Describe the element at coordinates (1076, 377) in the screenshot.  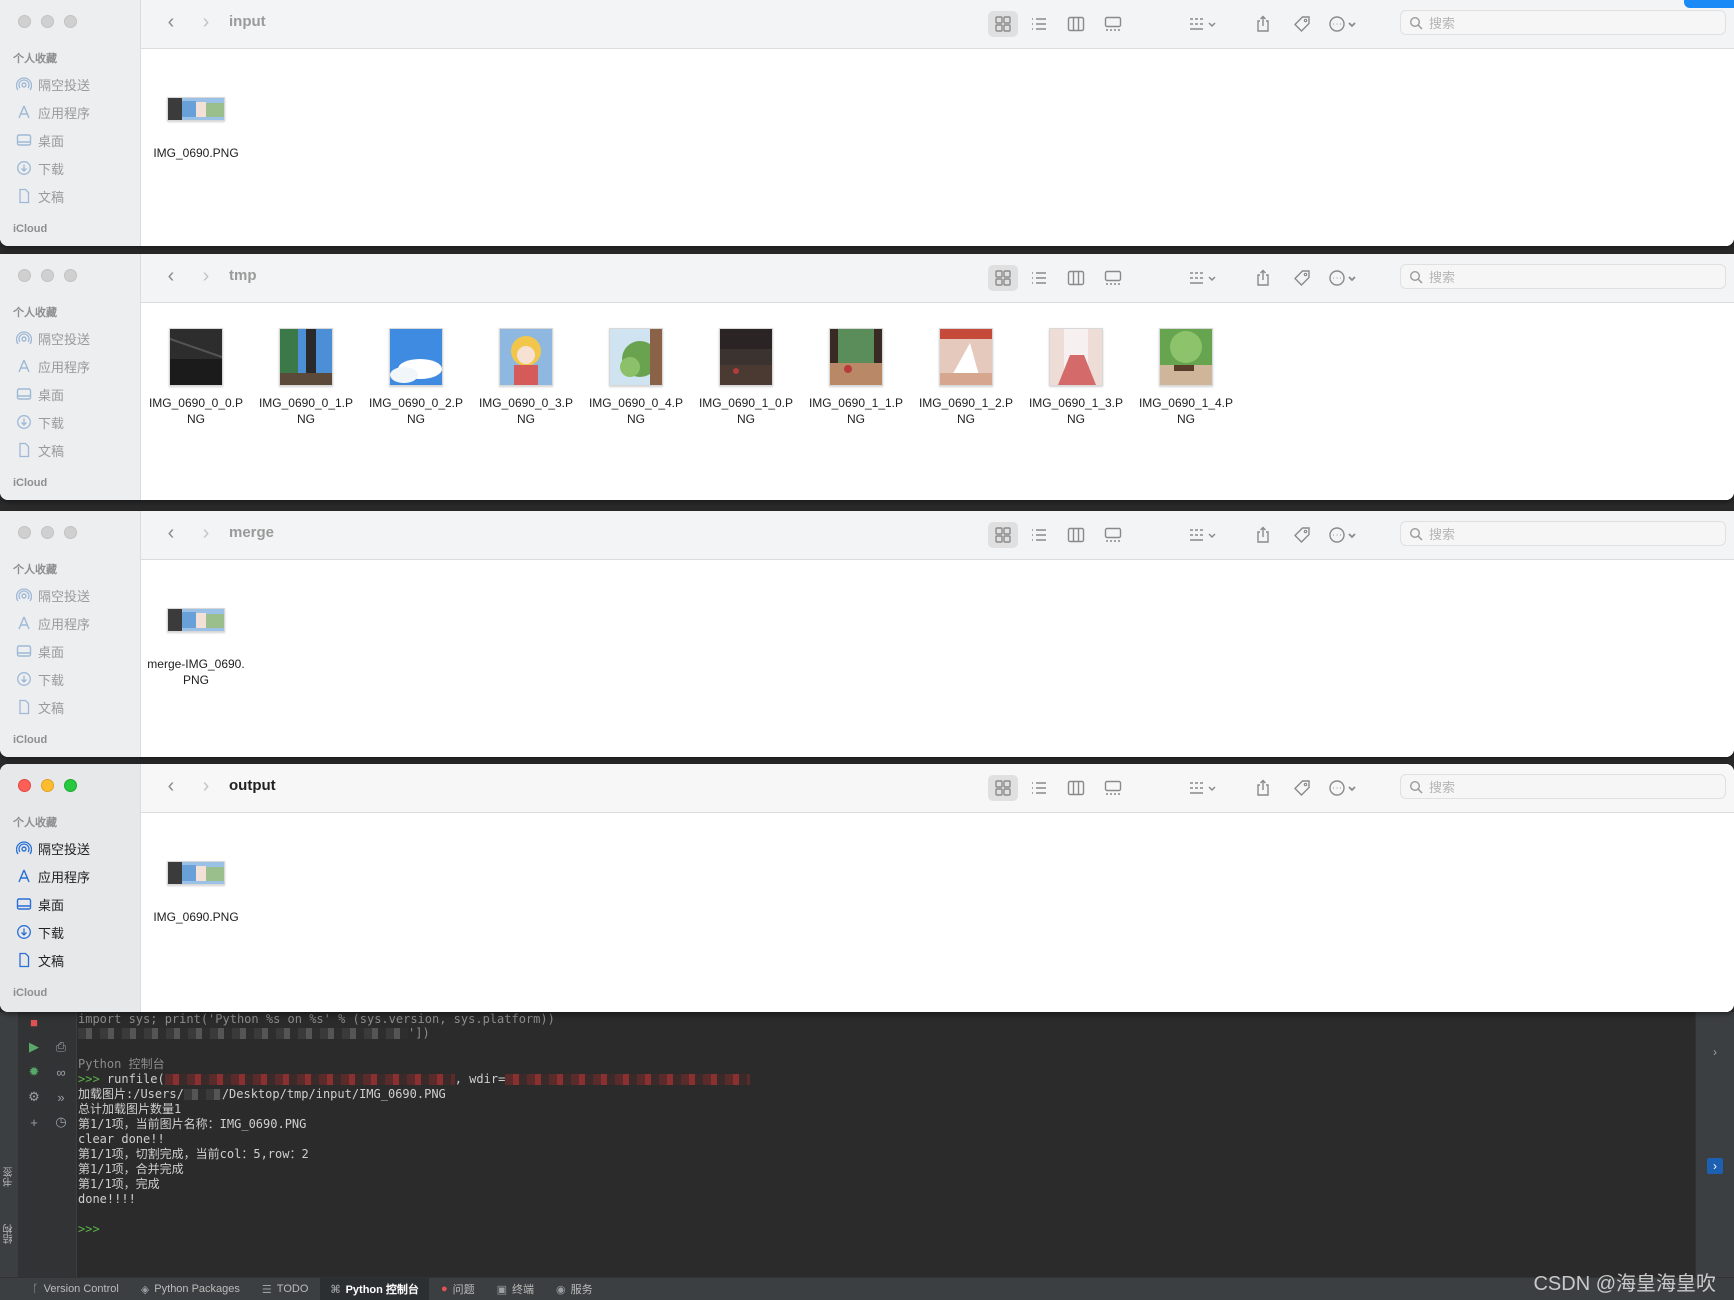
I see `file-item: IMG_0690_1_3.PNG` at that location.